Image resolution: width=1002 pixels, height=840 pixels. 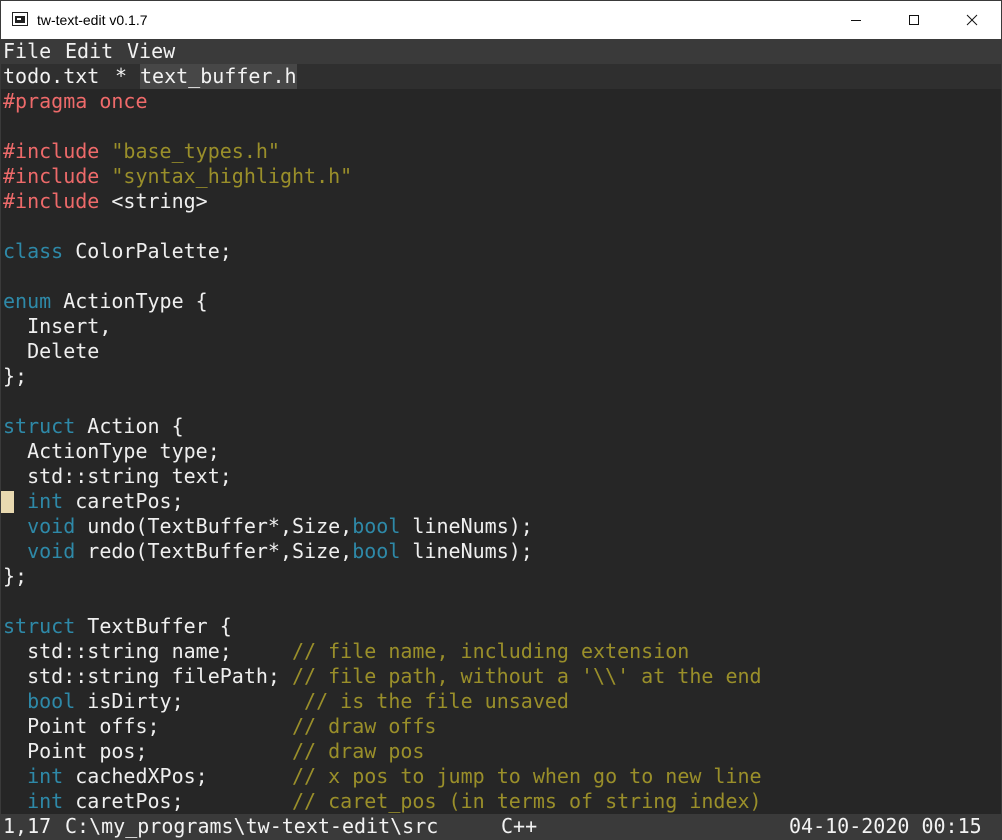 What do you see at coordinates (214, 751) in the screenshot?
I see `code-line: Point pos; // draw pos` at bounding box center [214, 751].